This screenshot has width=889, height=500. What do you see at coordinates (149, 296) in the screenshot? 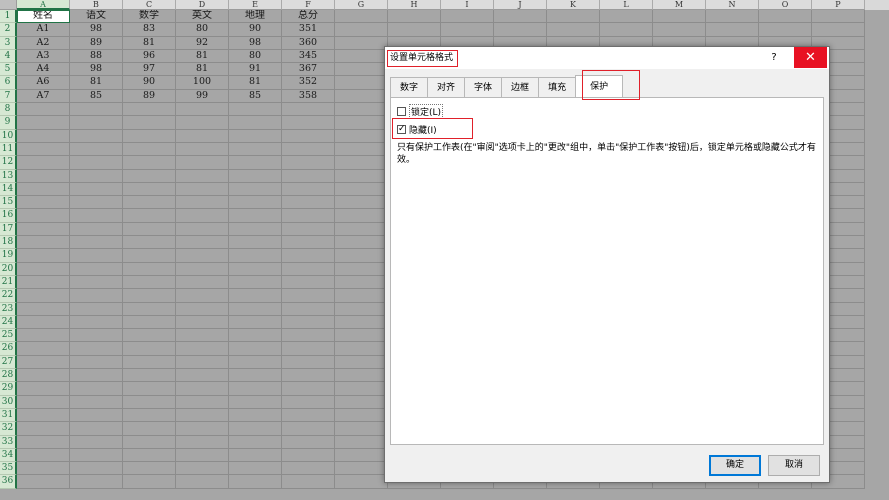
I see `cell-c22` at bounding box center [149, 296].